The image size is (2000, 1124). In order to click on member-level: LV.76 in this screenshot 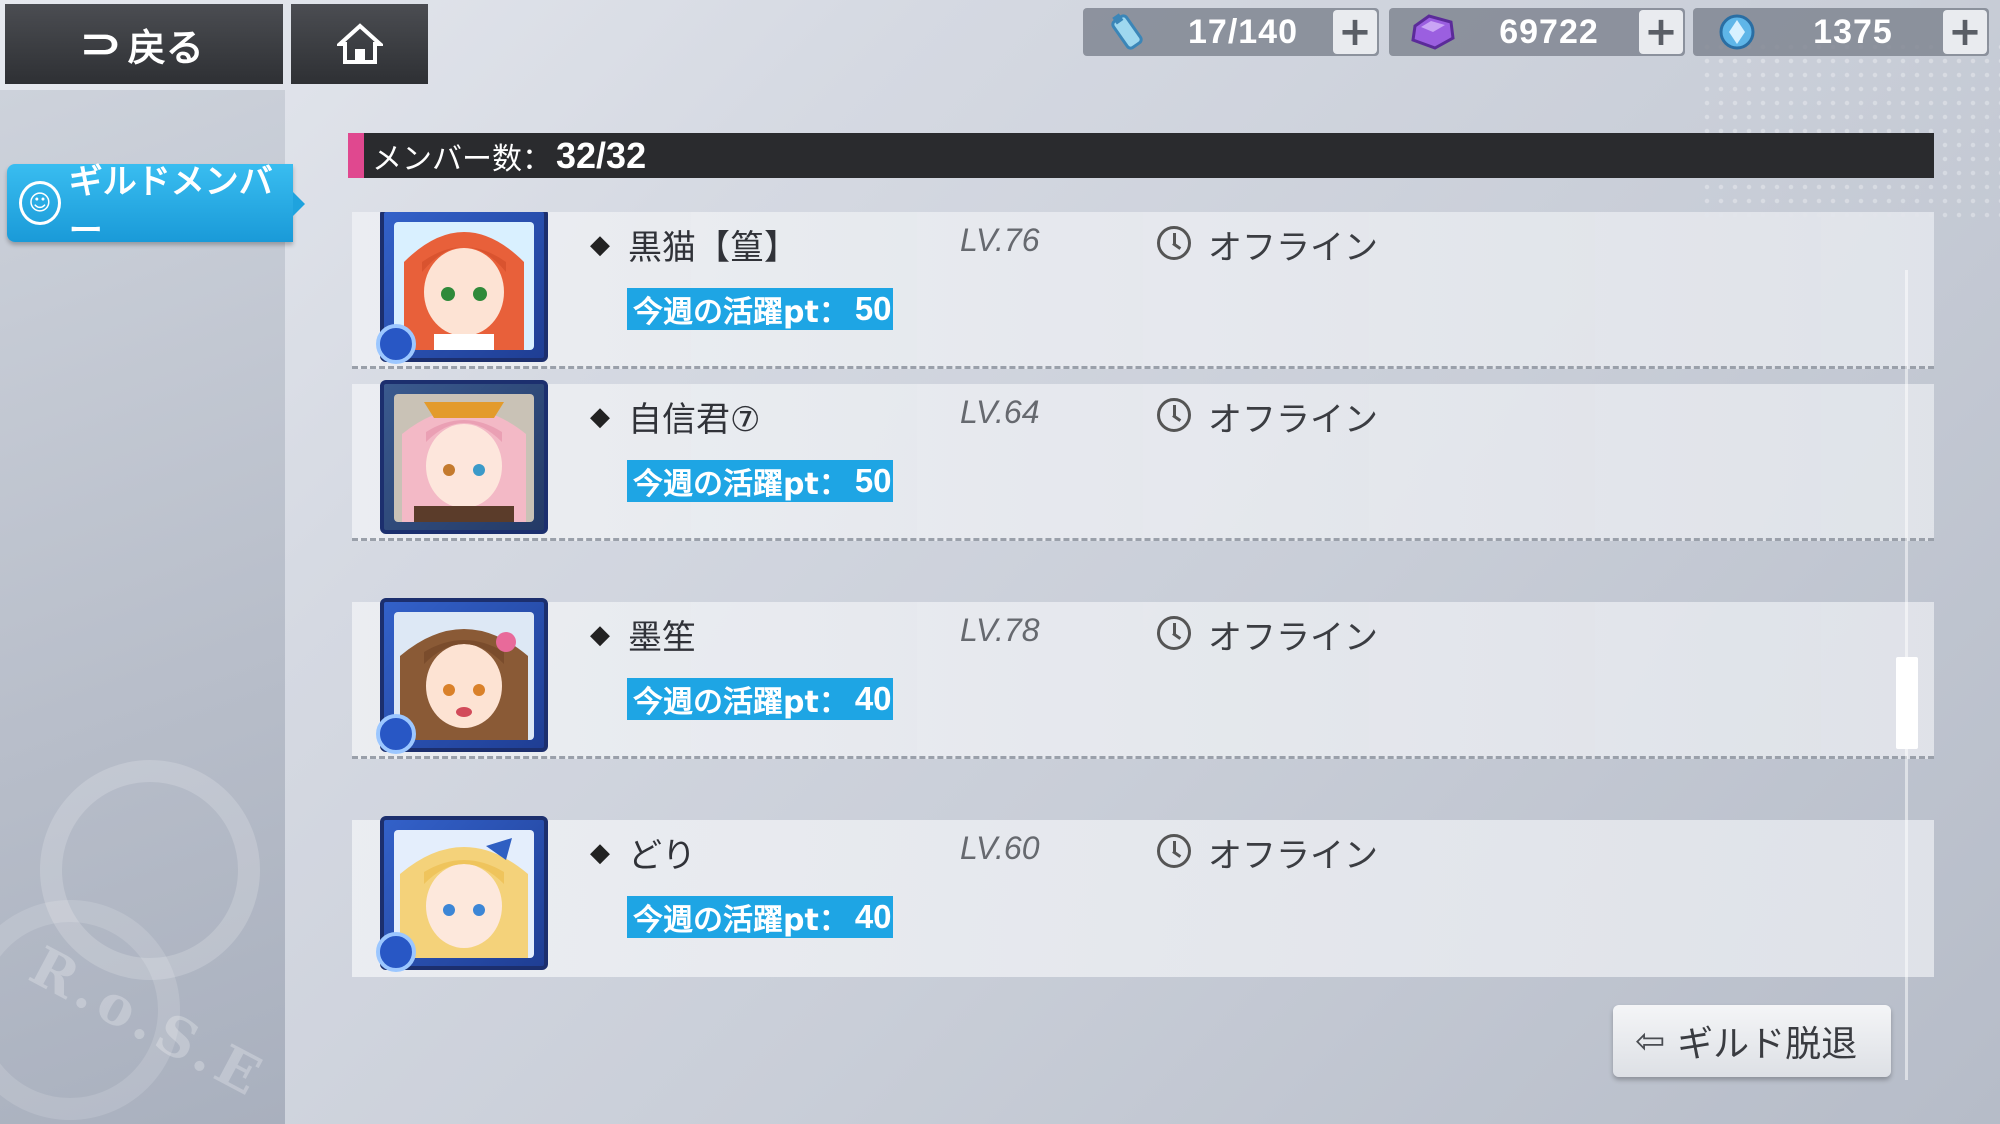, I will do `click(1000, 240)`.